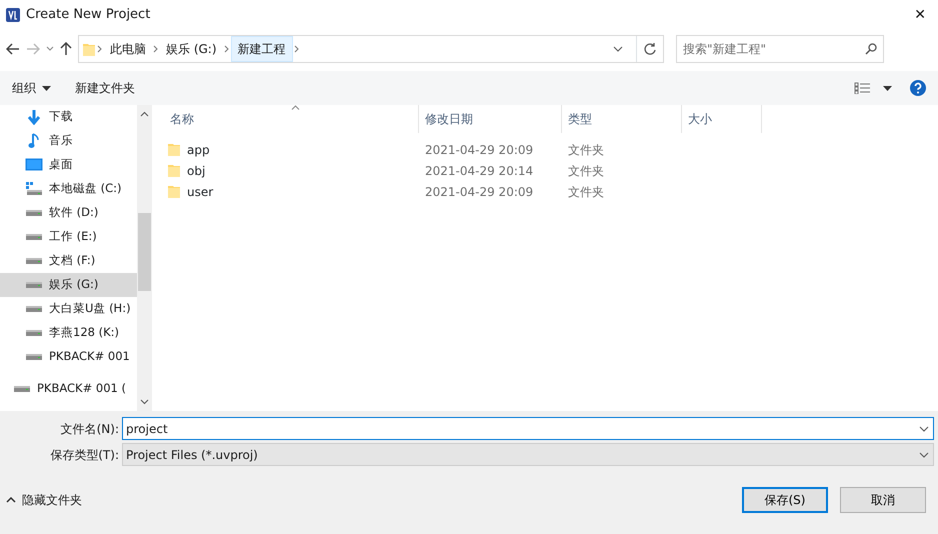 Image resolution: width=938 pixels, height=534 pixels. Describe the element at coordinates (68, 141) in the screenshot. I see `sidebar-item: 音乐` at that location.